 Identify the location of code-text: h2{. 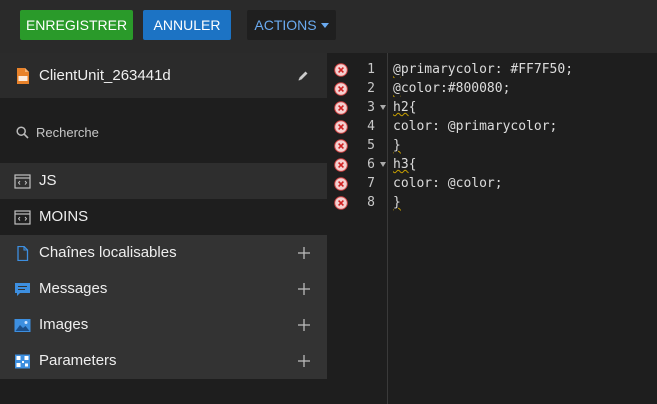
(404, 107).